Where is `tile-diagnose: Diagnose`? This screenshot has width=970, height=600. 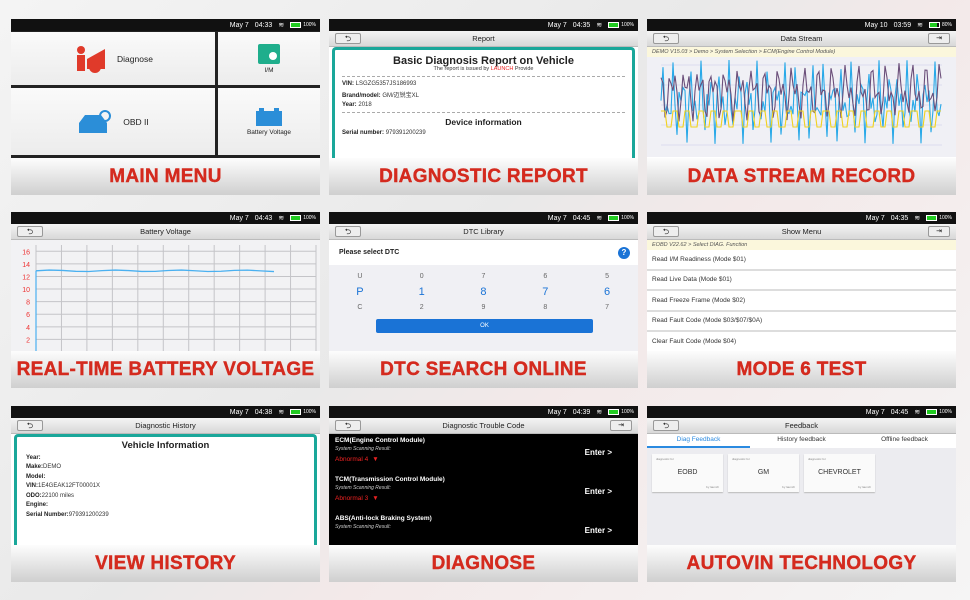
tile-diagnose: Diagnose is located at coordinates (113, 58).